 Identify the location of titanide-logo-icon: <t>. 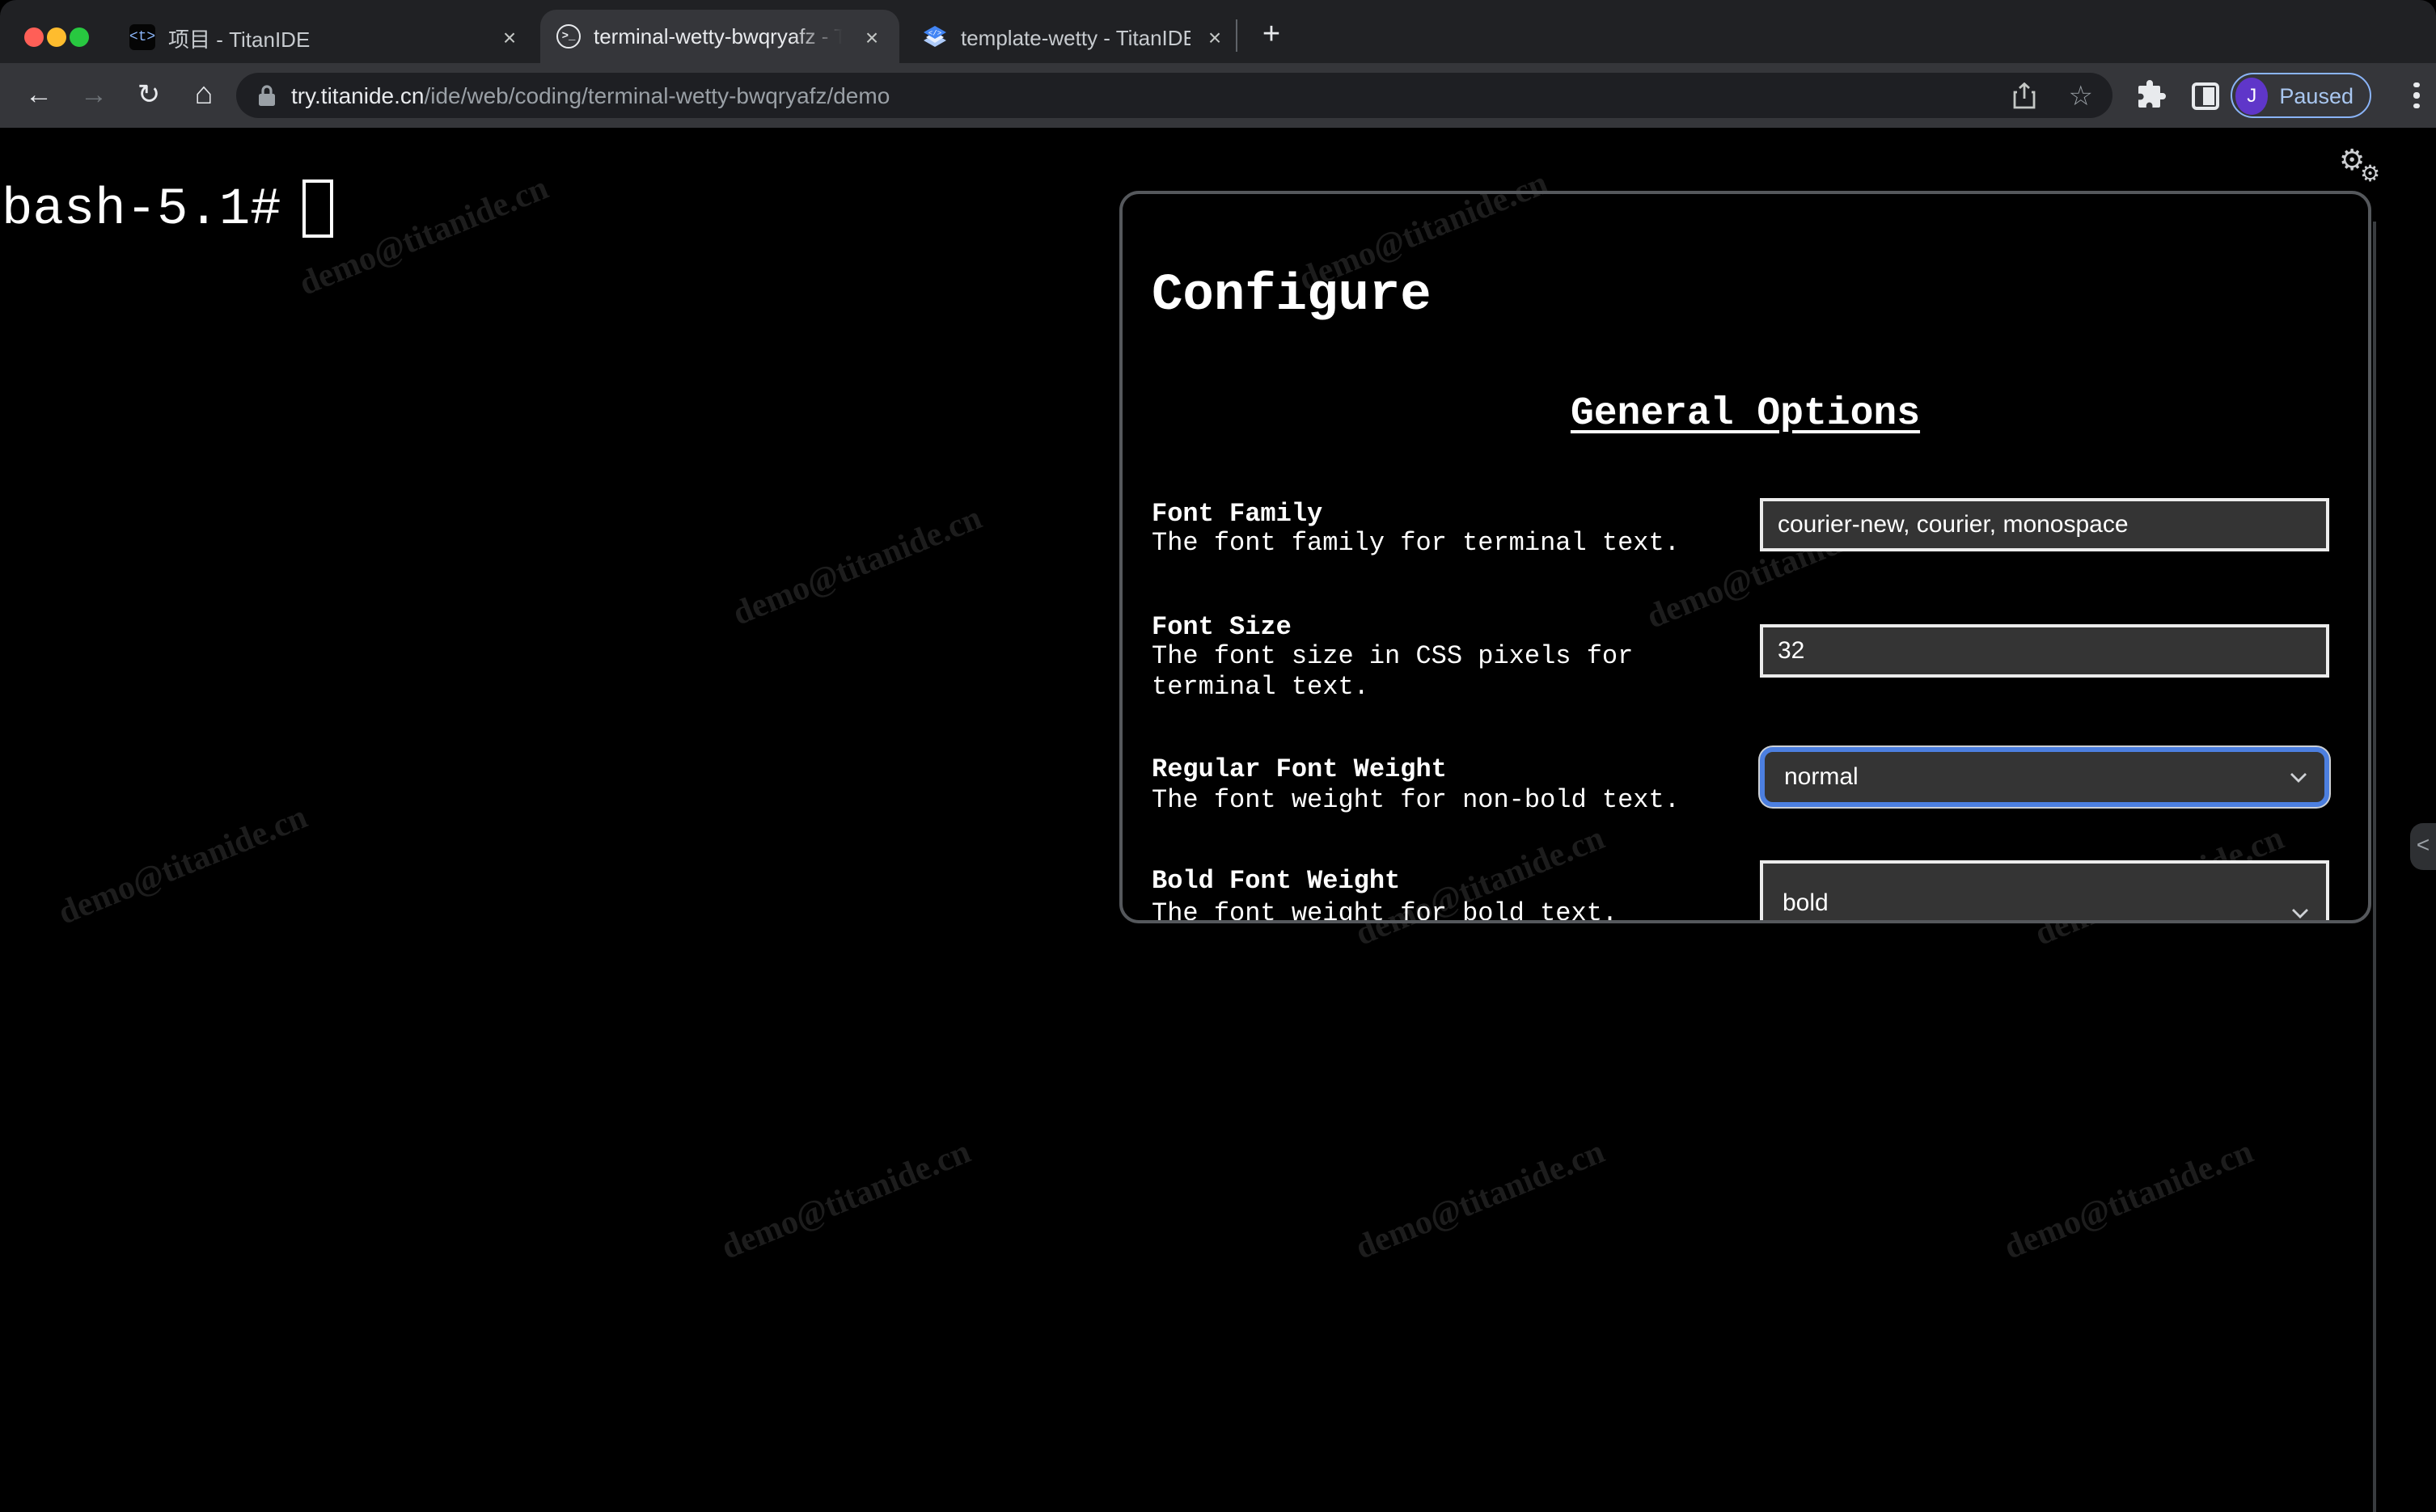
(142, 37).